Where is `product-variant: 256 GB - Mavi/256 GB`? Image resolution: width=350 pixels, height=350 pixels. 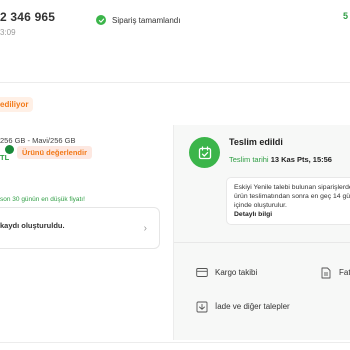
product-variant: 256 GB - Mavi/256 GB is located at coordinates (38, 140).